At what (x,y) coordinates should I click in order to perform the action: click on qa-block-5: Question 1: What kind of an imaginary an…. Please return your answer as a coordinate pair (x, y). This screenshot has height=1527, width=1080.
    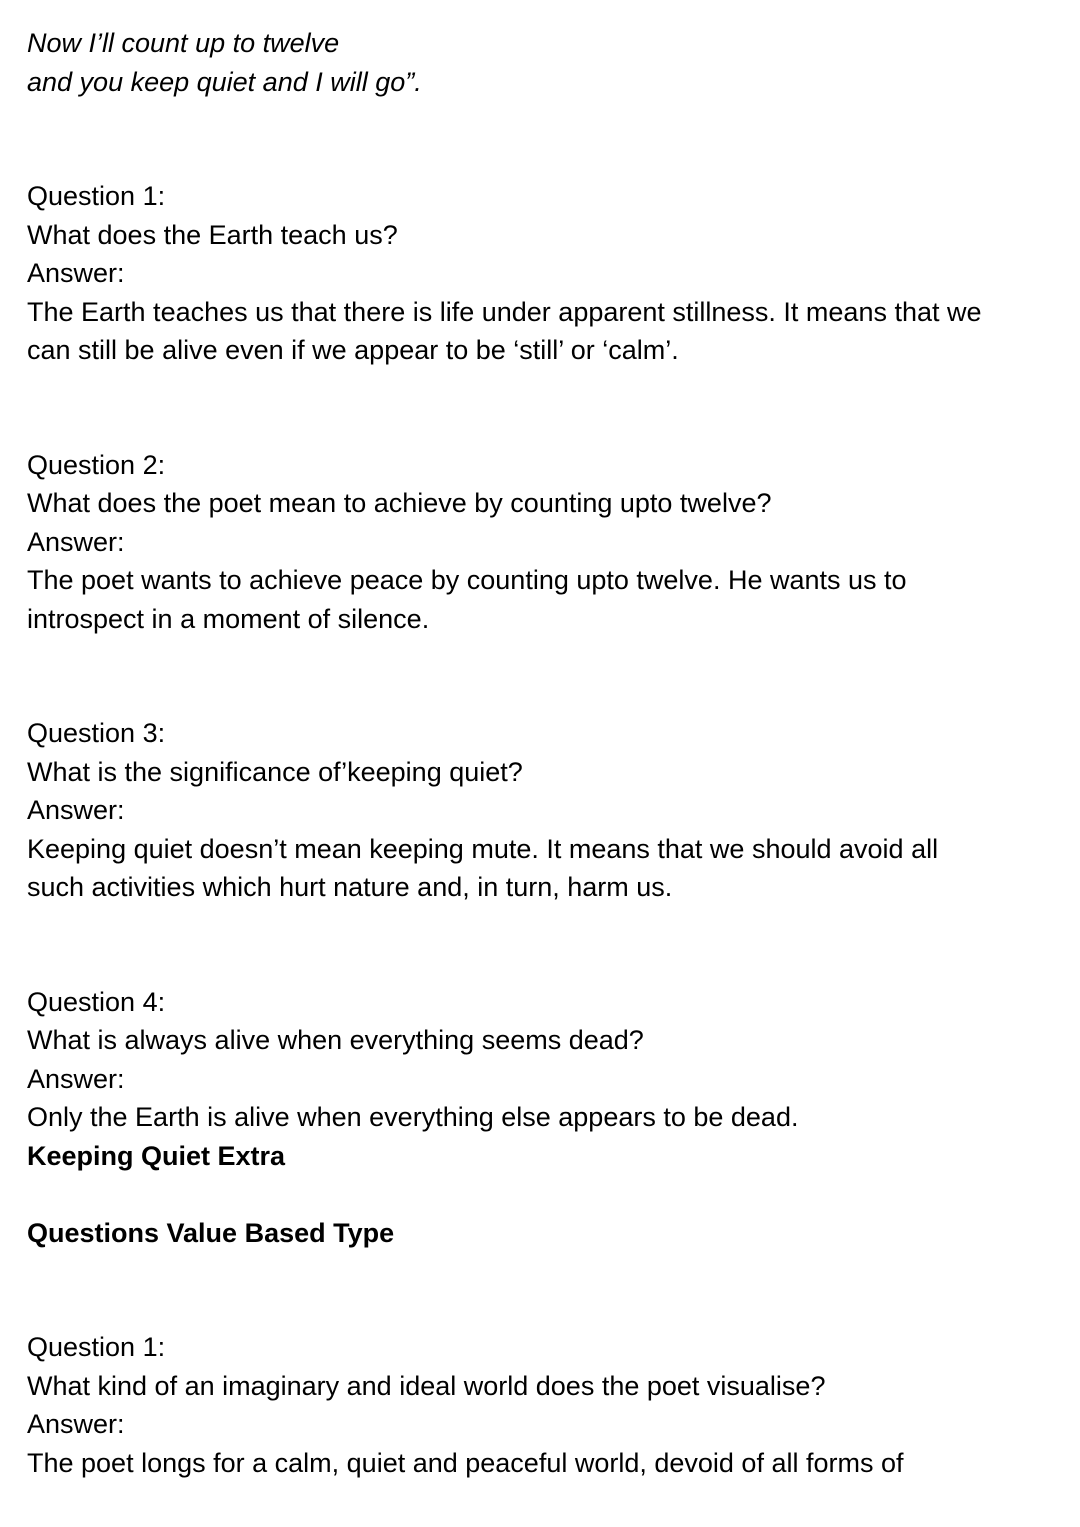
    Looking at the image, I should click on (547, 1405).